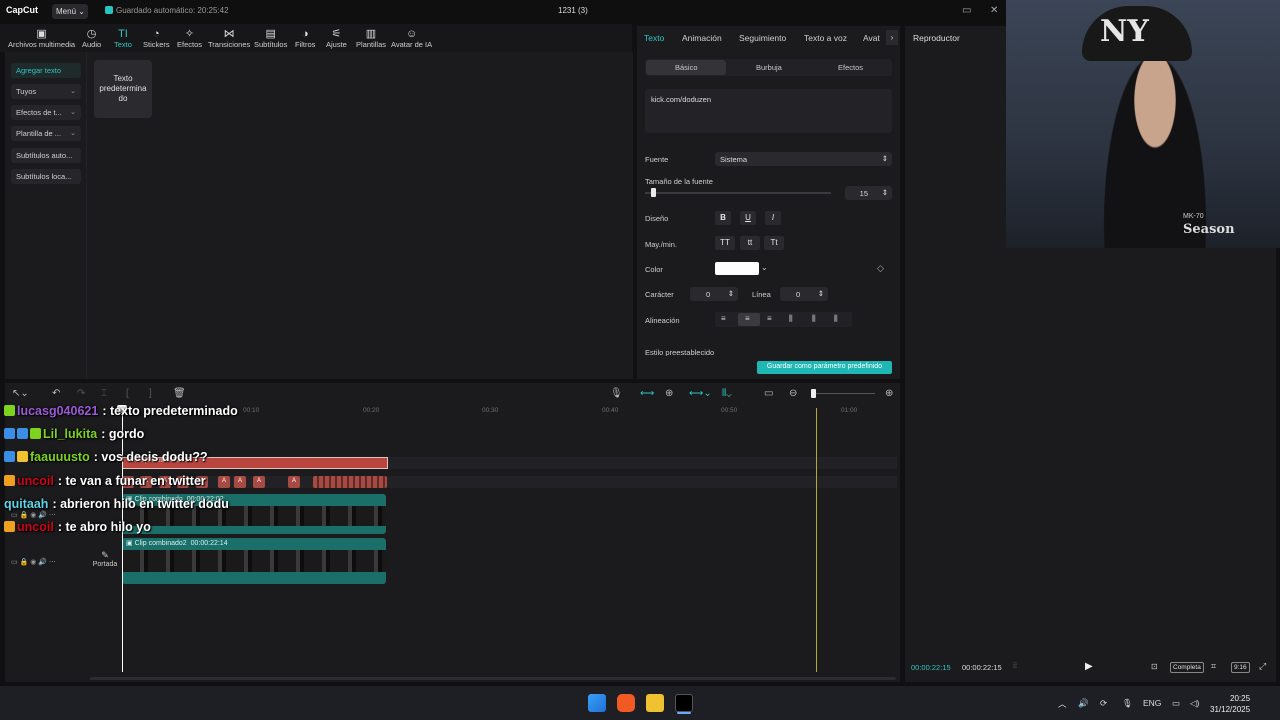 Image resolution: width=1280 pixels, height=720 pixels. I want to click on nav-yours: Tuyos ⌄, so click(46, 91).